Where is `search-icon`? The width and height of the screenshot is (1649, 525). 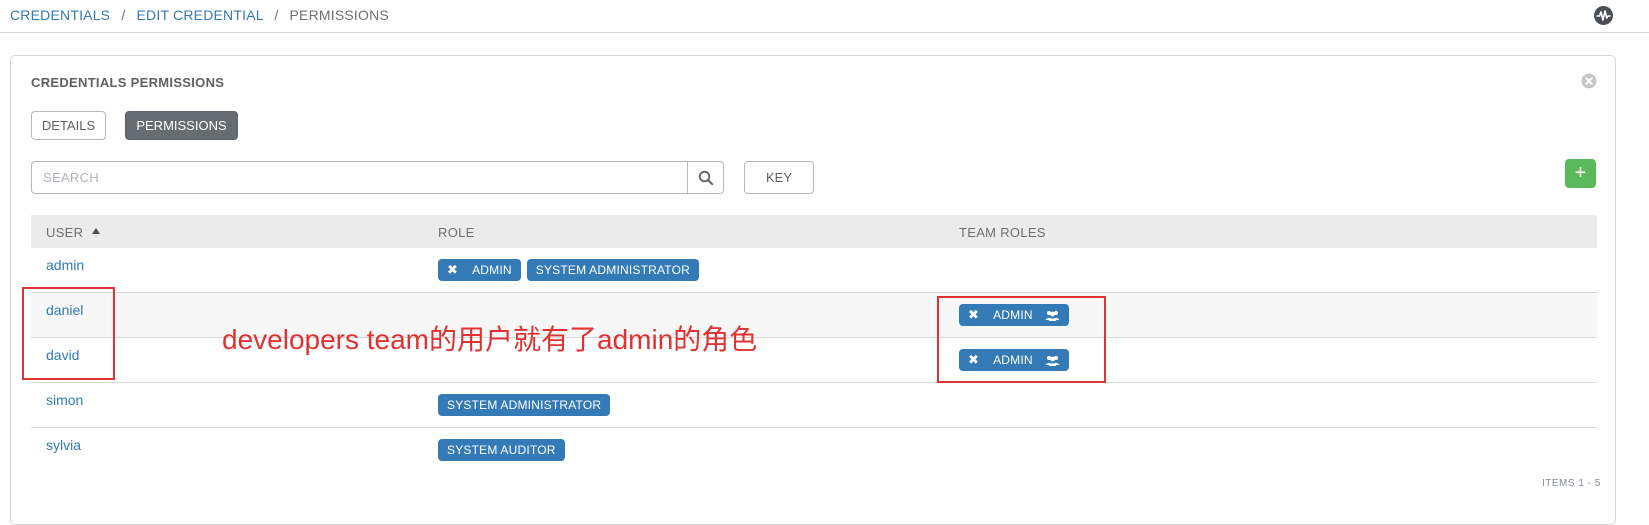
search-icon is located at coordinates (706, 178).